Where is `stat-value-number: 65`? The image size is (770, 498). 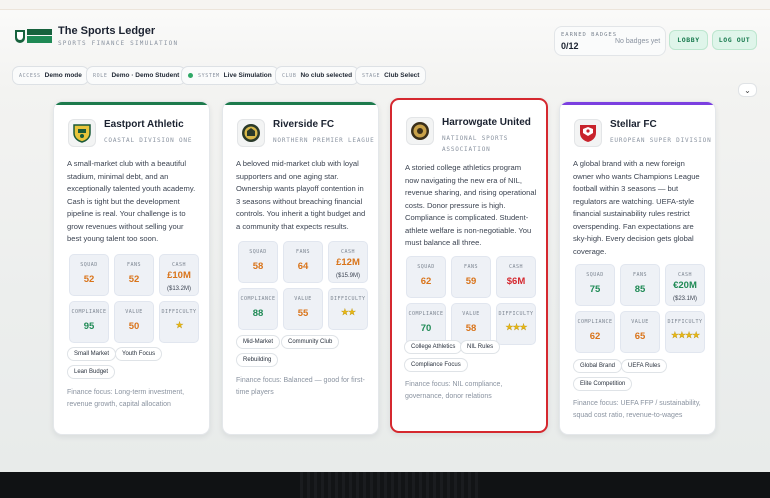
stat-value-number: 65 is located at coordinates (640, 336).